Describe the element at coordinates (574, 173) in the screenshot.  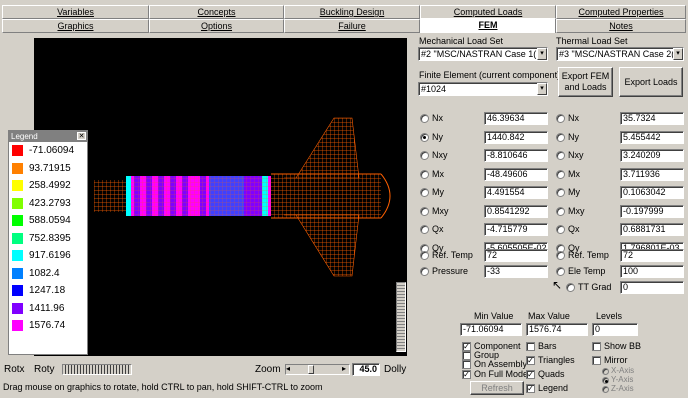
I see `therm-label: Mx` at that location.